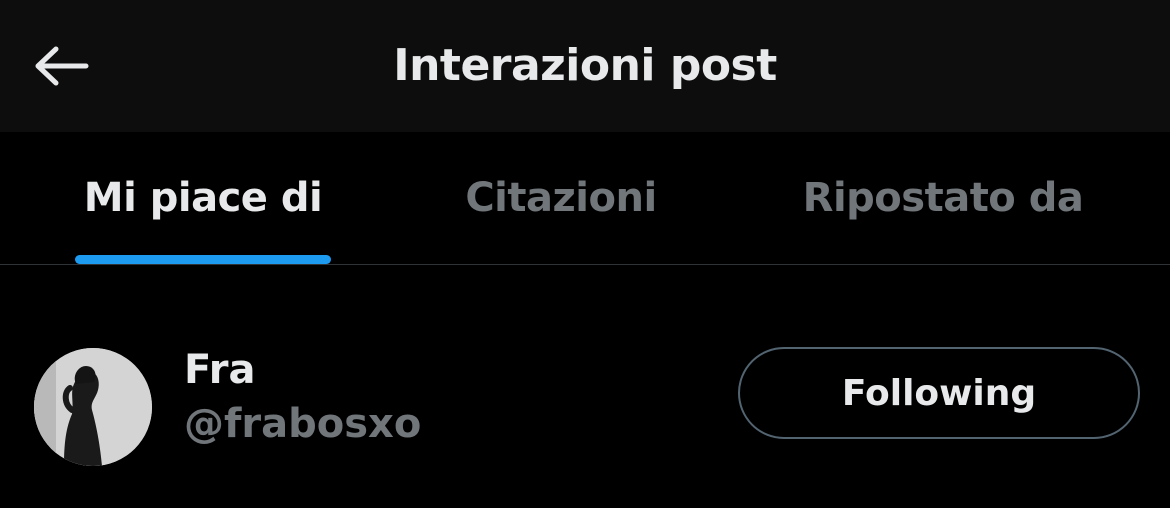 This screenshot has width=1170, height=508. I want to click on arrow-left-icon, so click(62, 66).